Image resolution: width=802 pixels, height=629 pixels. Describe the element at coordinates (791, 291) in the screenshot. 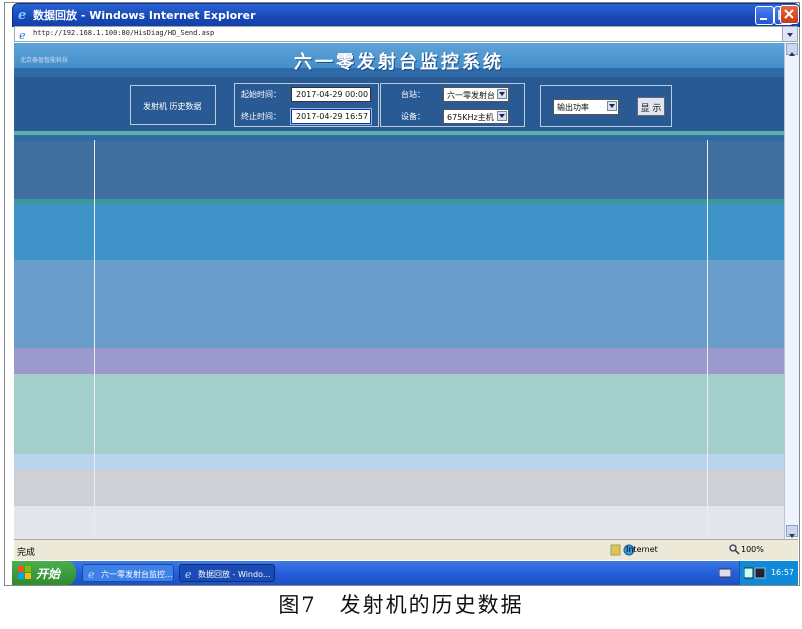

I see `vertical-scrollbar` at that location.